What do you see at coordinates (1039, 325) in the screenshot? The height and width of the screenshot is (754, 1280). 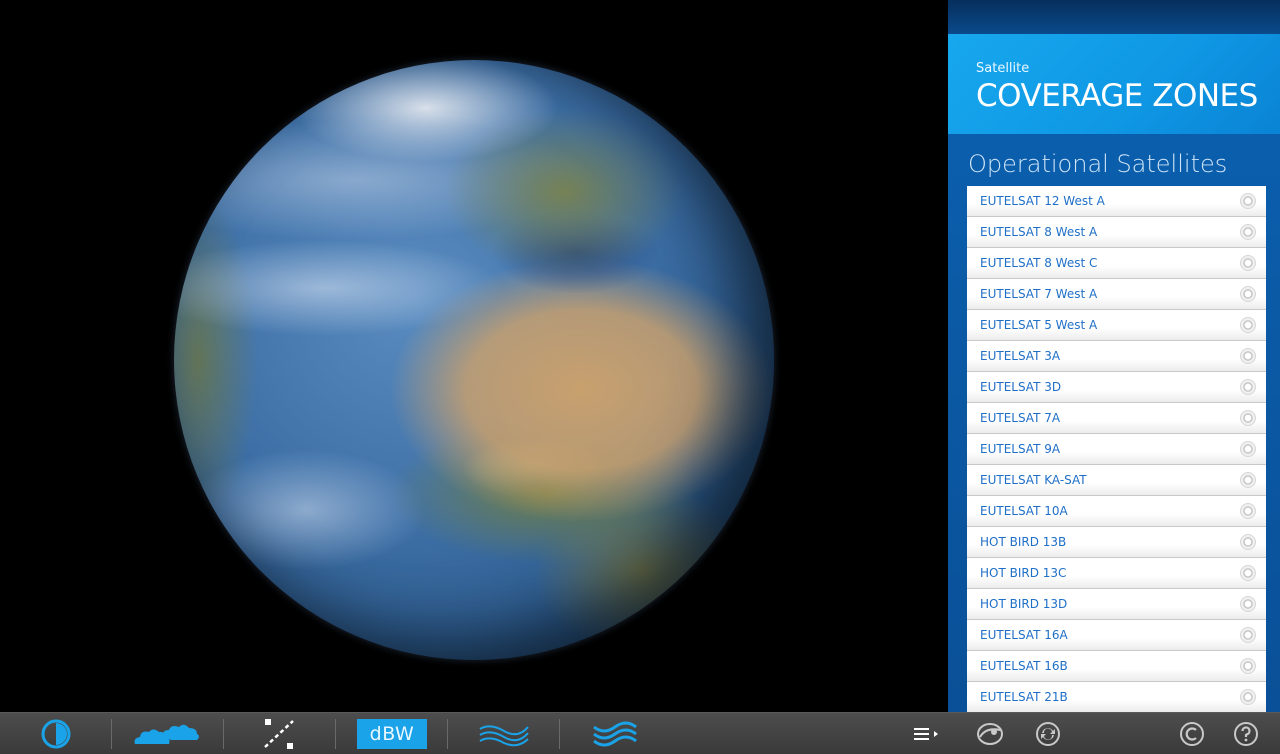 I see `satellite-label: EUTELSAT 5 West A` at bounding box center [1039, 325].